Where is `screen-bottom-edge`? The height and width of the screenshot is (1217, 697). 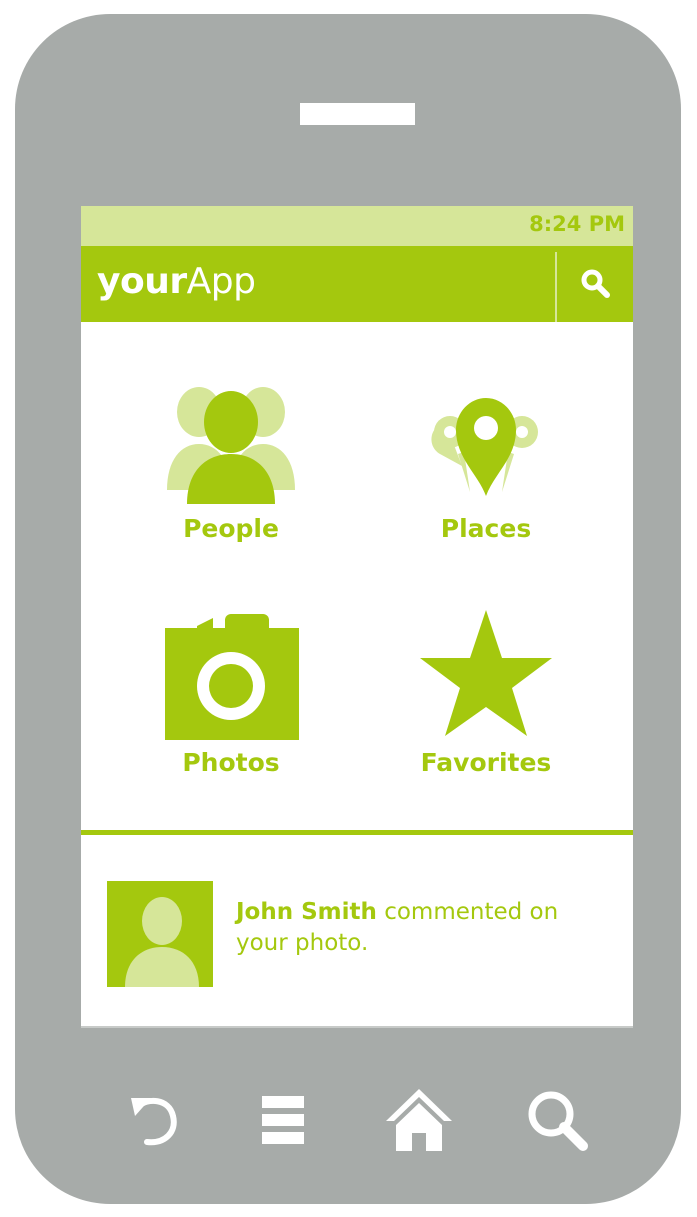 screen-bottom-edge is located at coordinates (357, 1027).